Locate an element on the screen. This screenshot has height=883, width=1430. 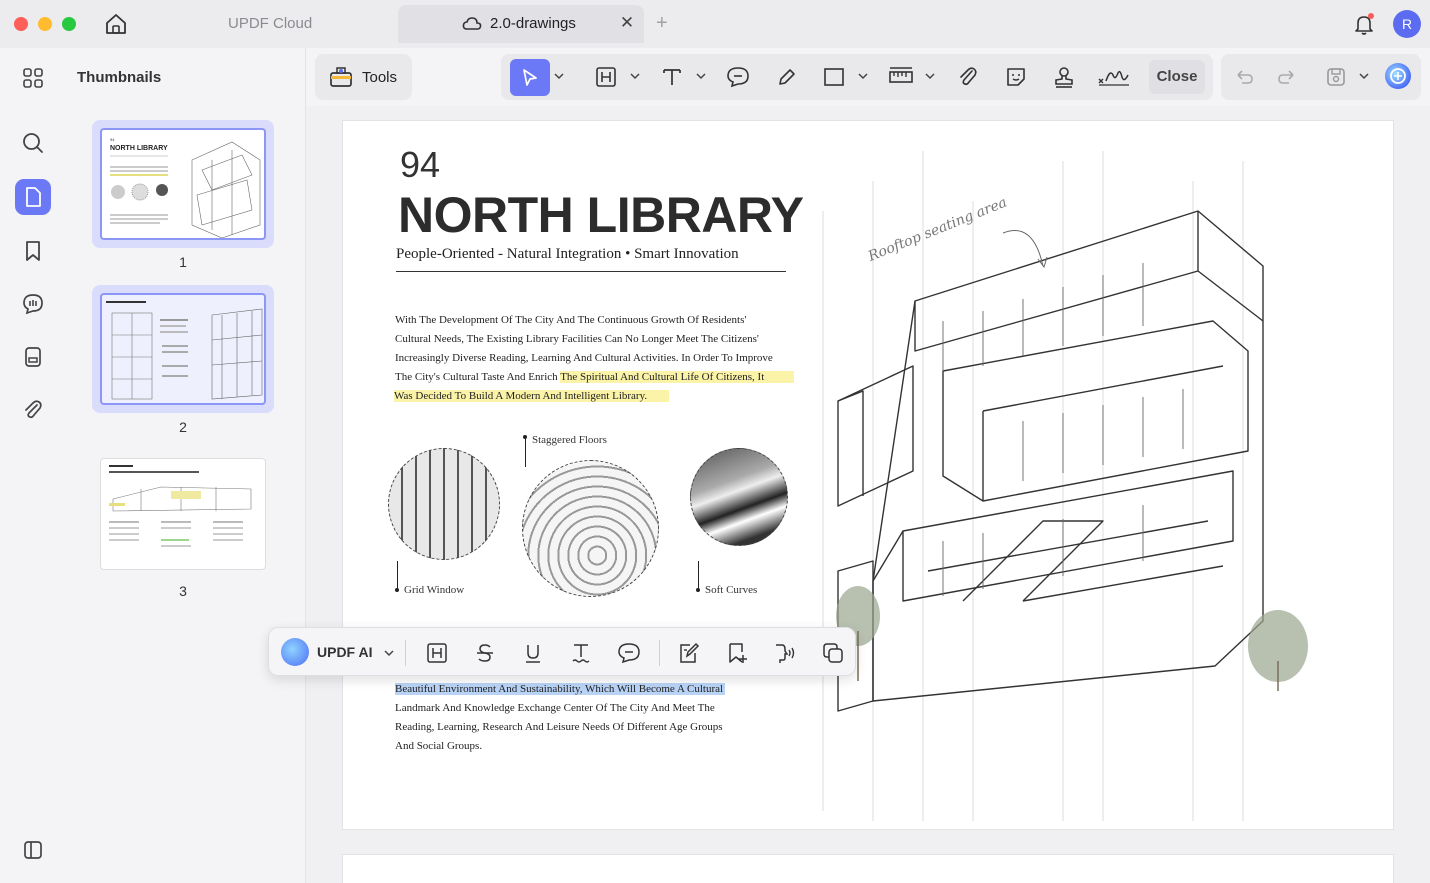
copy-icon is located at coordinates (833, 653).